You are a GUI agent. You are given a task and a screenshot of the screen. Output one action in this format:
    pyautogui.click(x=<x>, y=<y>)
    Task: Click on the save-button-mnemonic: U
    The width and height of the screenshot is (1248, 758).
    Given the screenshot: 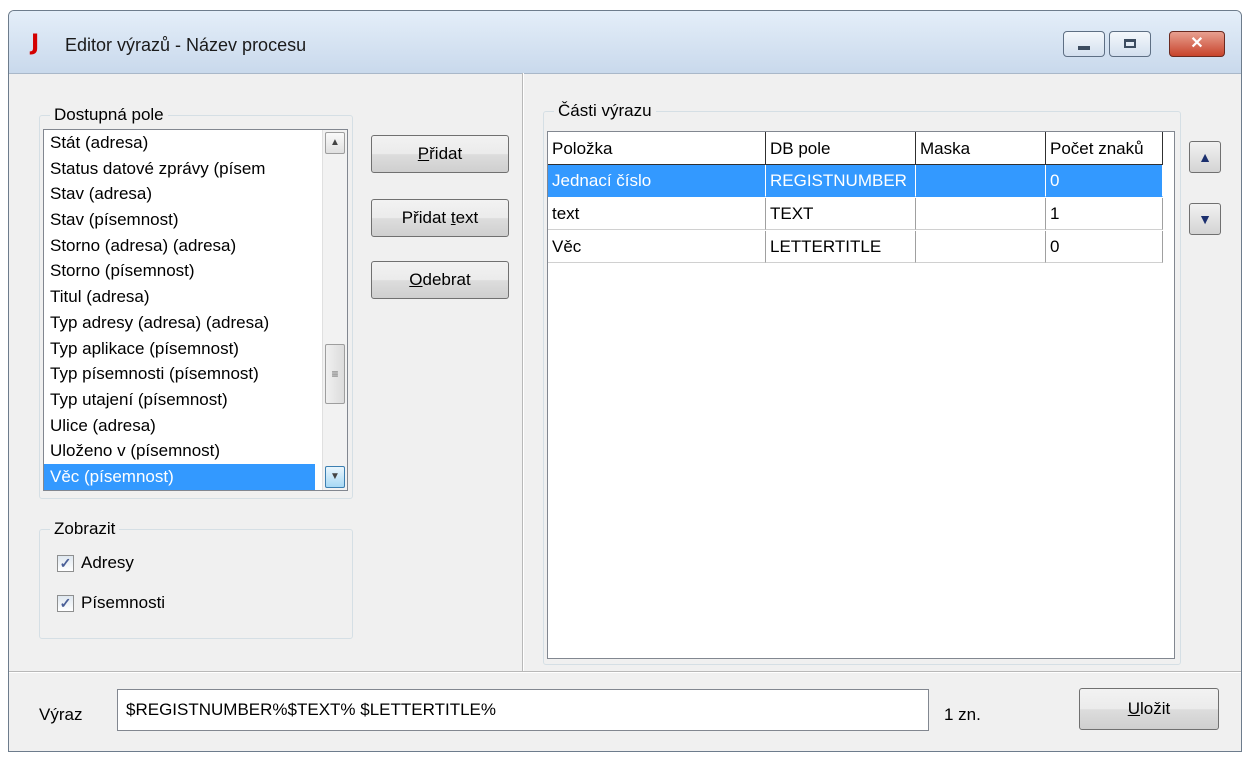 What is the action you would take?
    pyautogui.click(x=1134, y=708)
    